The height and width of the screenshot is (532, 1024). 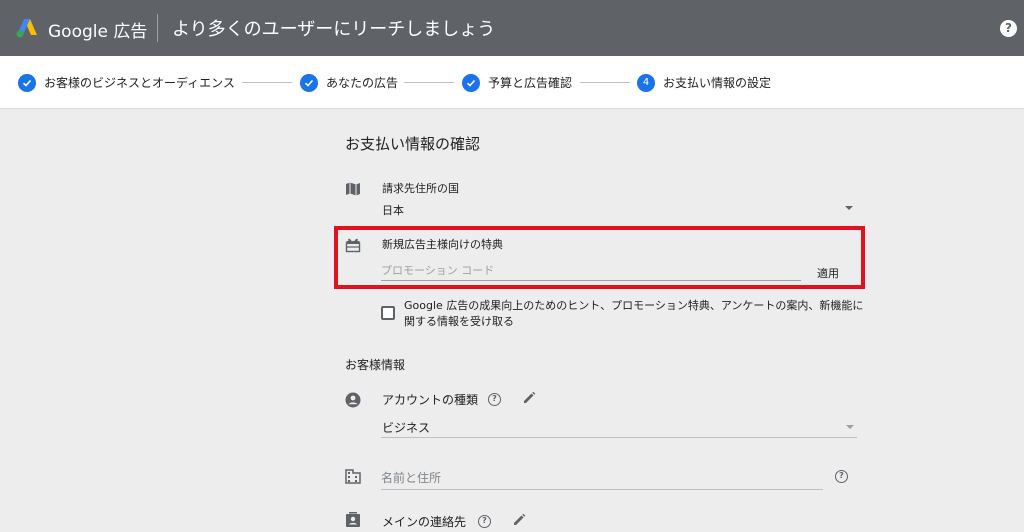 I want to click on step-budget-review: 予算と広告確認, so click(x=517, y=82).